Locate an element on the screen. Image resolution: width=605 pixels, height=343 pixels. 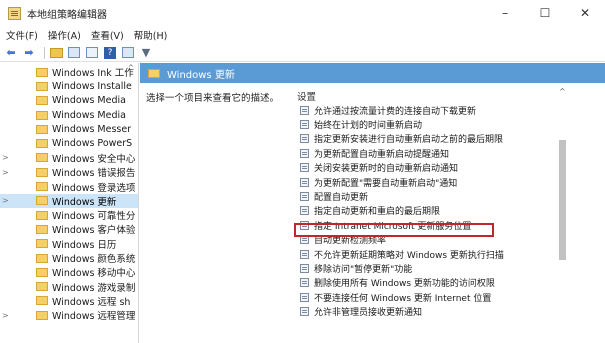
close-button: ✕ is located at coordinates (585, 13).